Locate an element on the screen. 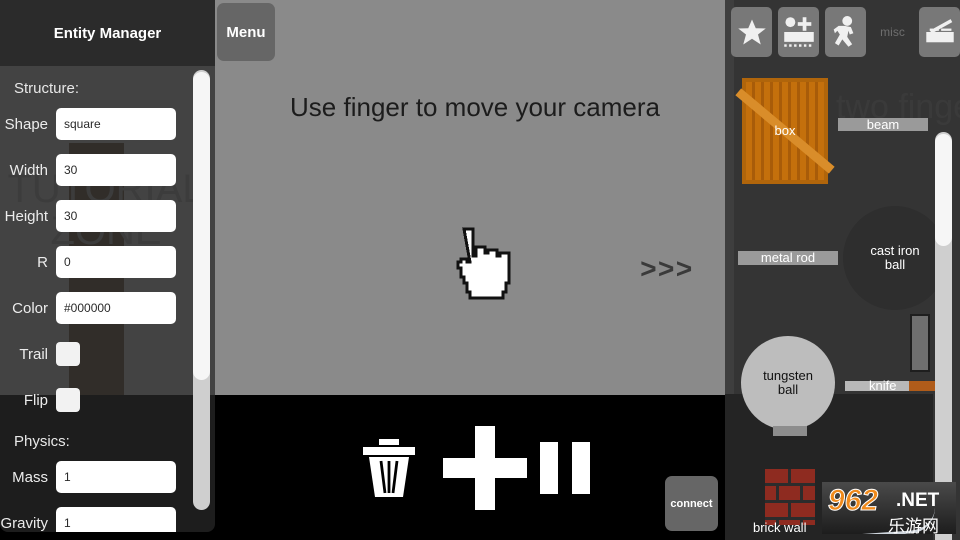 This screenshot has width=960, height=540. field-row-gravity: Gravity is located at coordinates (107, 518).